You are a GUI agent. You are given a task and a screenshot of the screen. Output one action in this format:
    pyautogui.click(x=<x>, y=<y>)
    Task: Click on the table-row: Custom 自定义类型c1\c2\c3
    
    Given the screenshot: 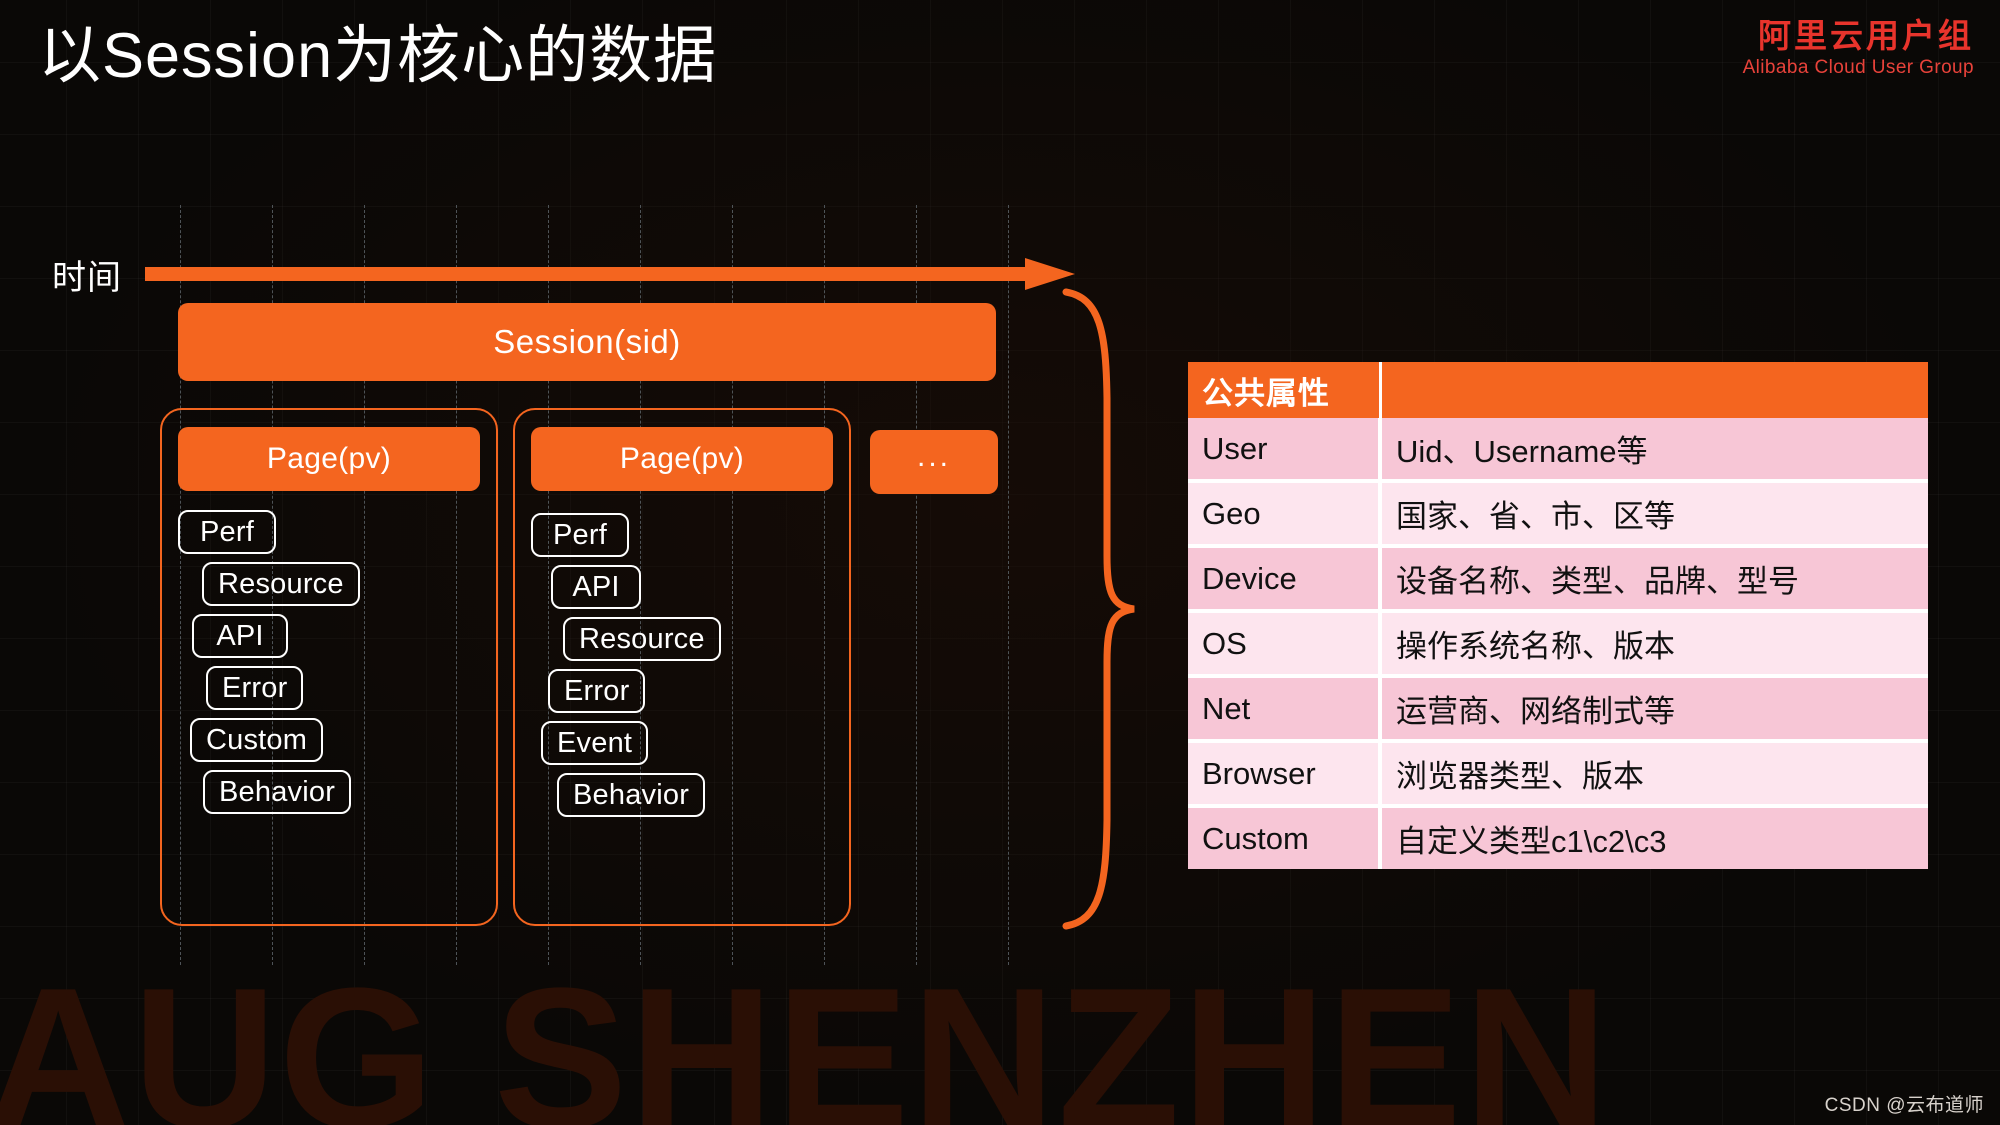 What is the action you would take?
    pyautogui.click(x=1558, y=836)
    